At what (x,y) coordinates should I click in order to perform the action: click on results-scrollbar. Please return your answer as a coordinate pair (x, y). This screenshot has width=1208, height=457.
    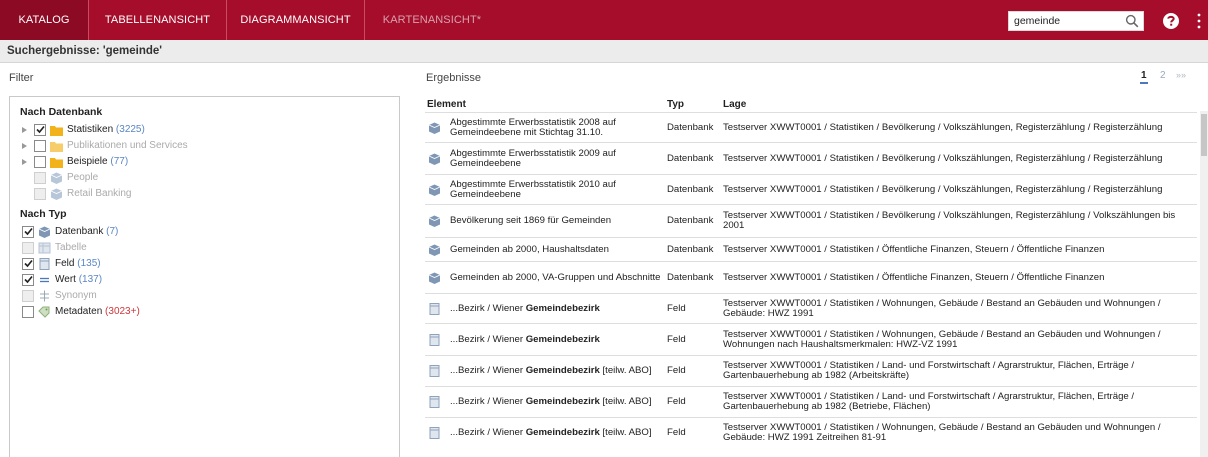
    Looking at the image, I should click on (1204, 284).